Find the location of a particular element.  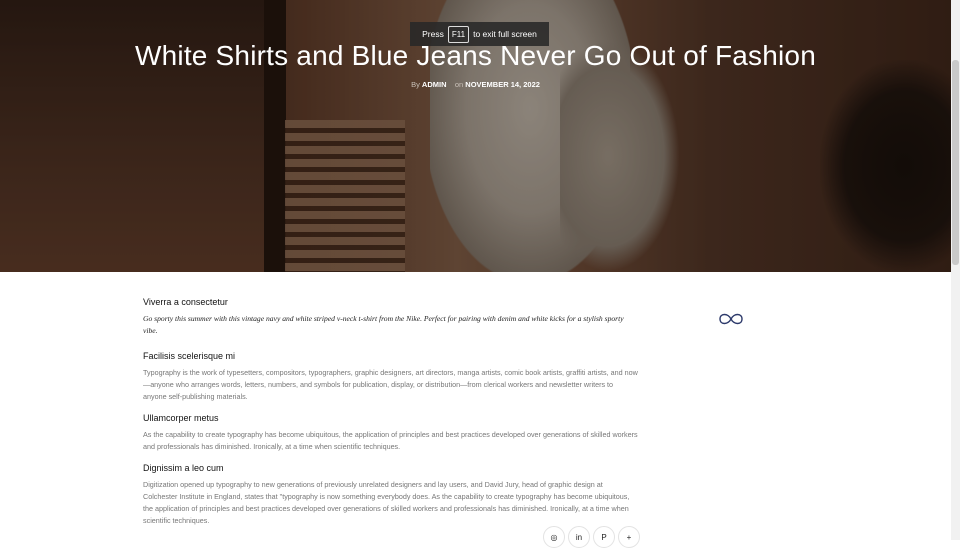

post-meta: By ADMIN on NOVEMBER 14, 2022 is located at coordinates (475, 84).